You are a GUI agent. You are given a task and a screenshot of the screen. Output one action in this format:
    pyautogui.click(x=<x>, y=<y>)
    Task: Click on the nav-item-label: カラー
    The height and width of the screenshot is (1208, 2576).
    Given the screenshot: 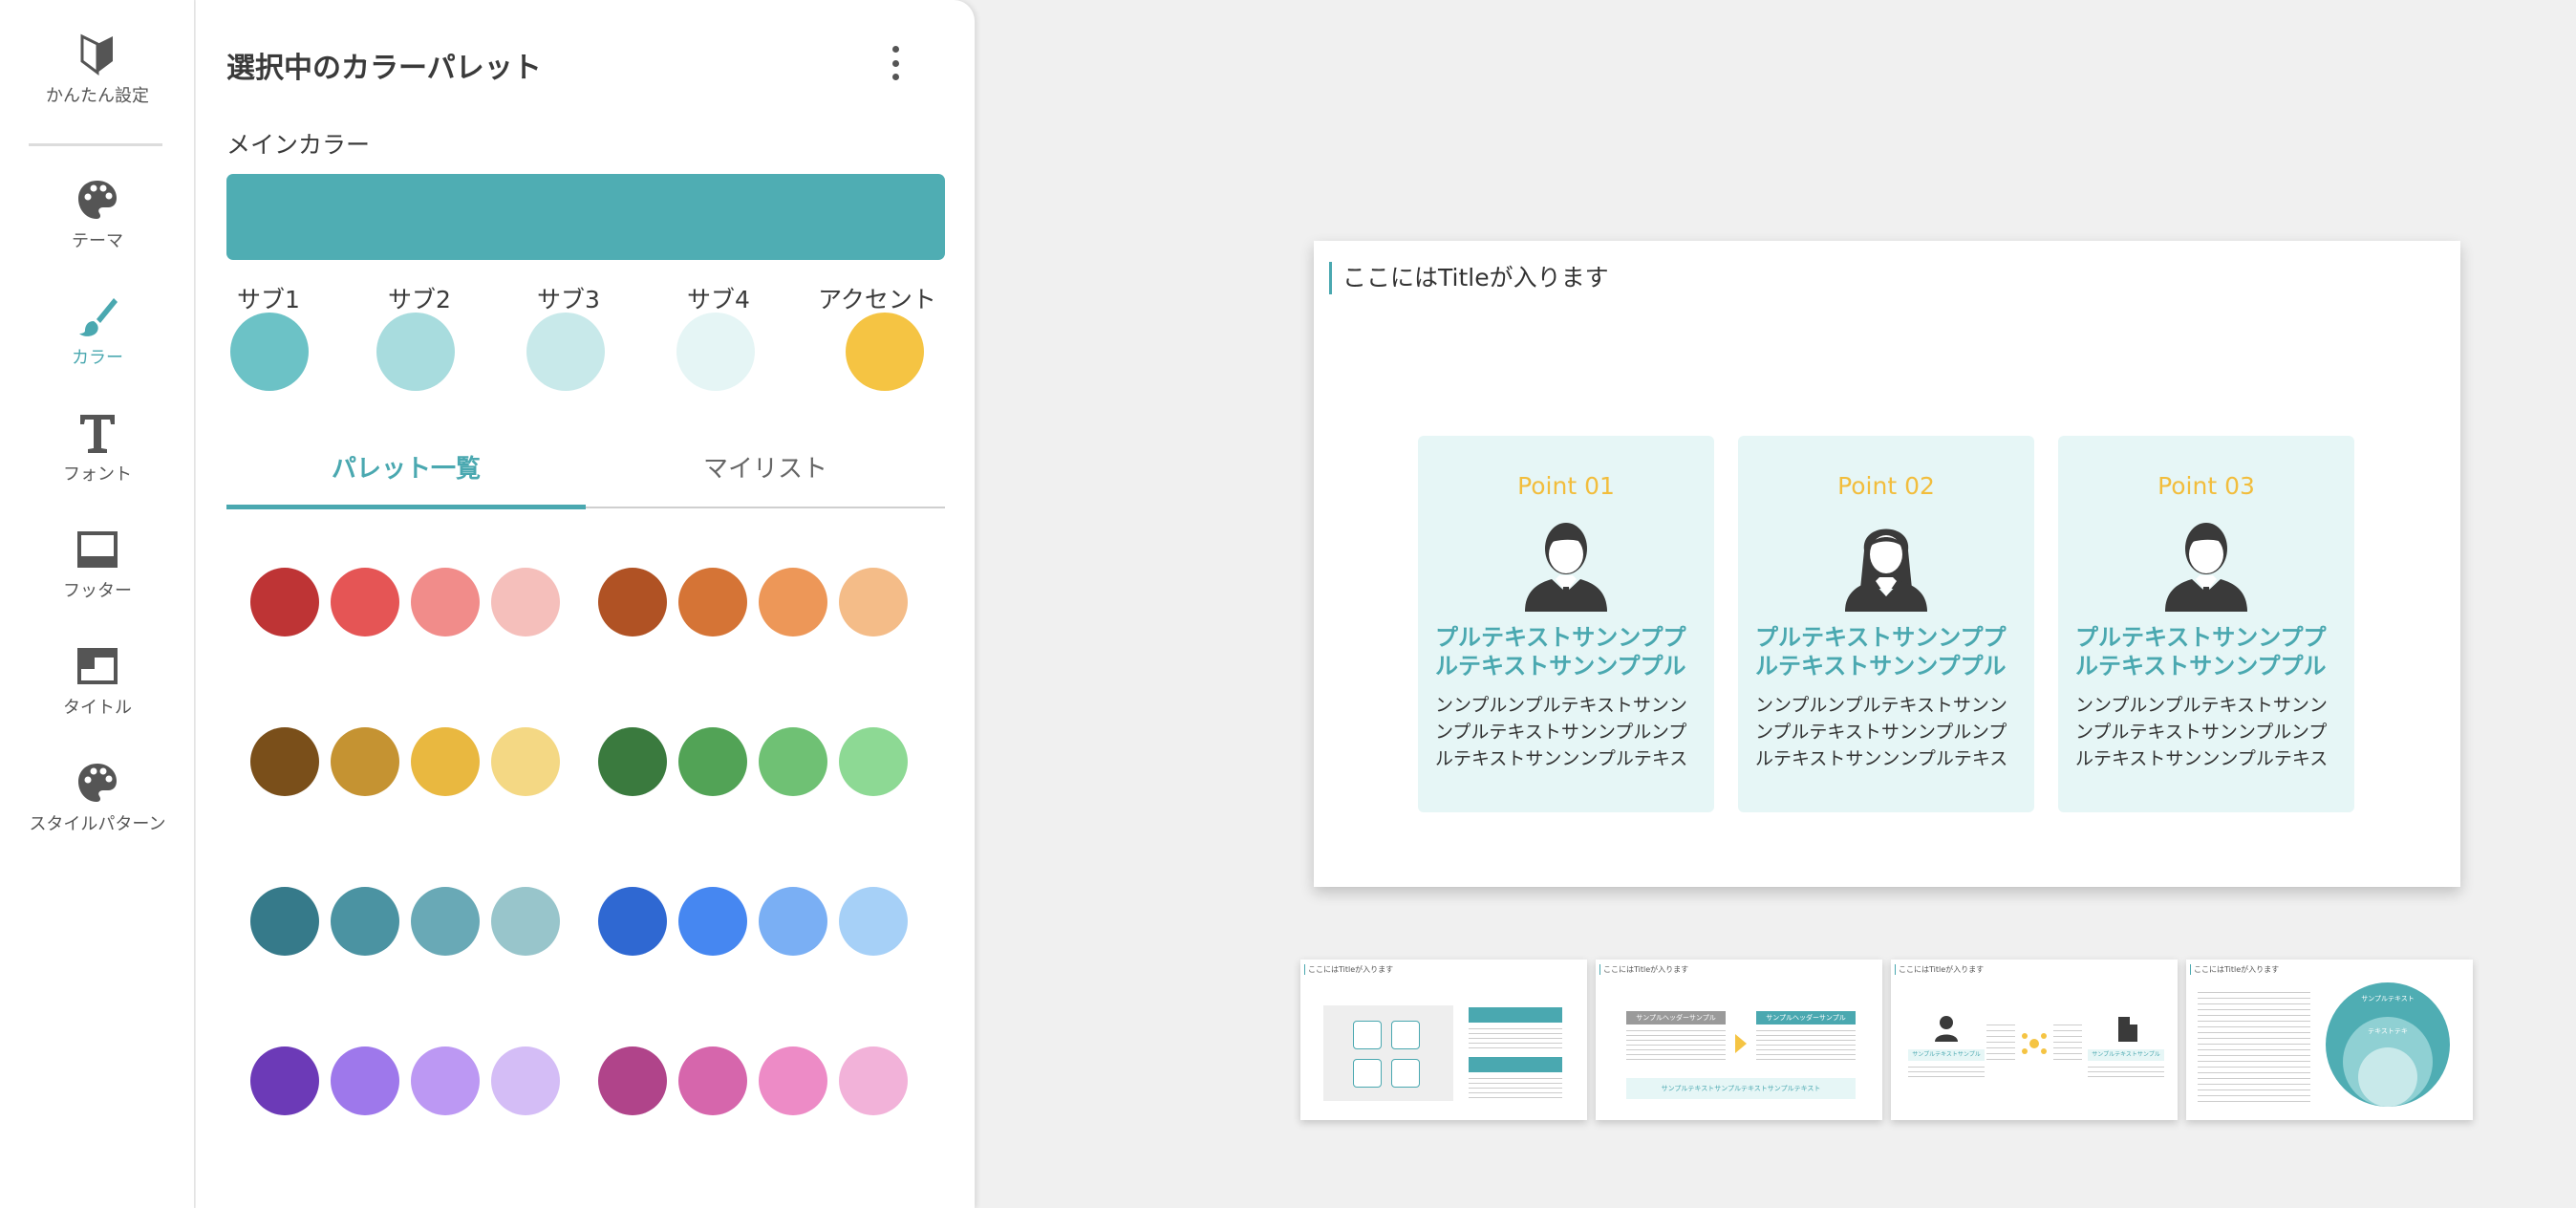 What is the action you would take?
    pyautogui.click(x=97, y=358)
    